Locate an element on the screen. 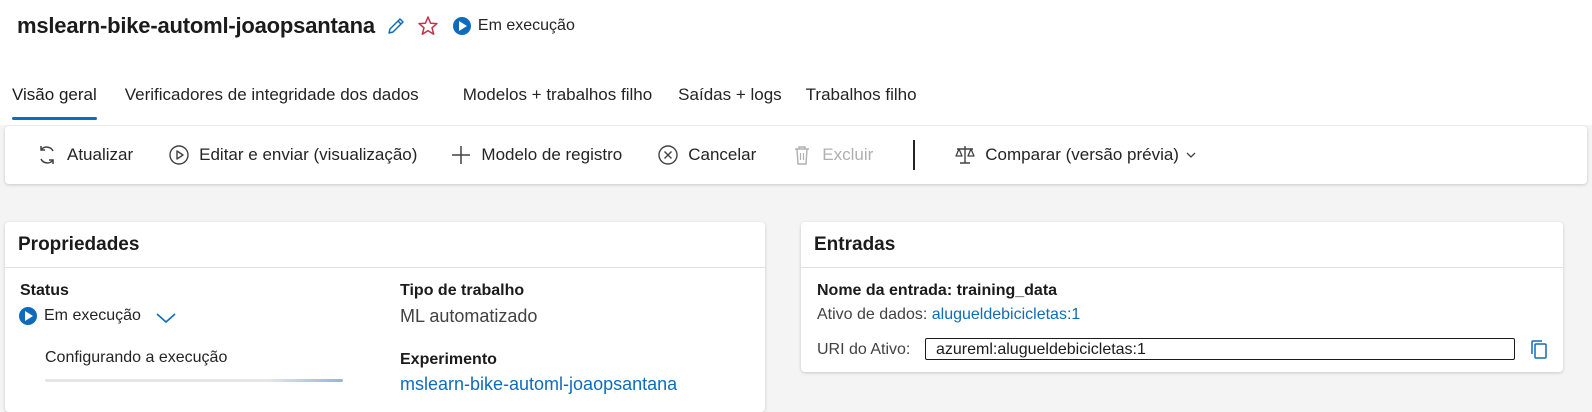  edit-submit-button: Editar e enviar (visualização) is located at coordinates (292, 155).